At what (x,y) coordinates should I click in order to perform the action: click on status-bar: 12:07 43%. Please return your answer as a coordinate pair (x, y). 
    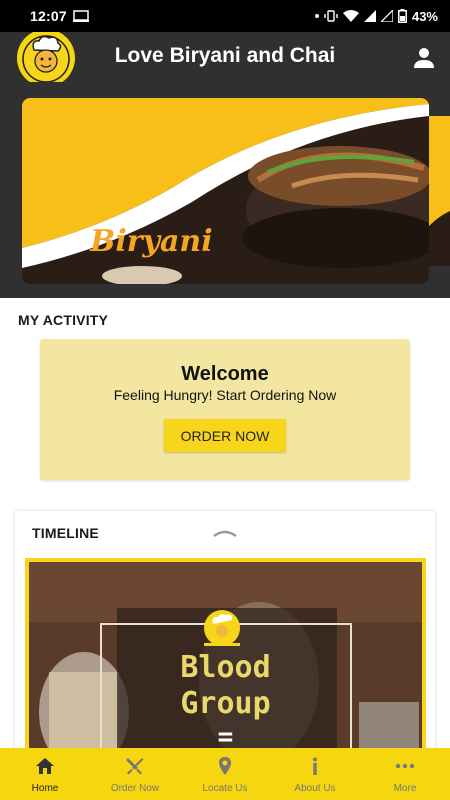
    Looking at the image, I should click on (225, 16).